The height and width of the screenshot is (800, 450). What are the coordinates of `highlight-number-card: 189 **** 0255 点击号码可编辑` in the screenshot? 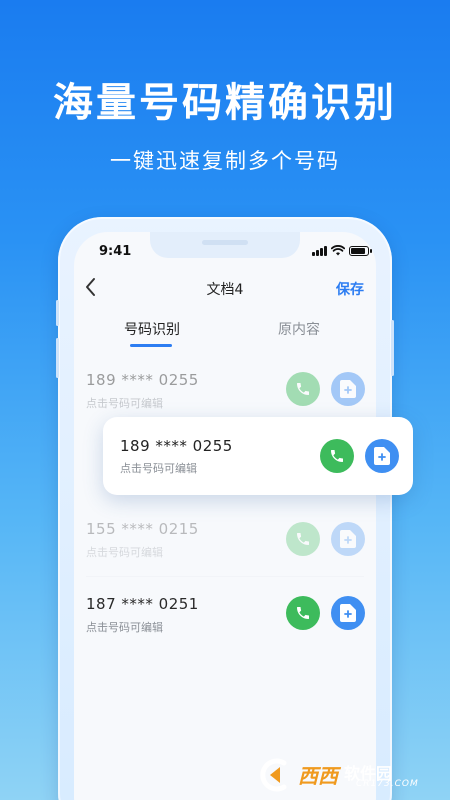 It's located at (258, 456).